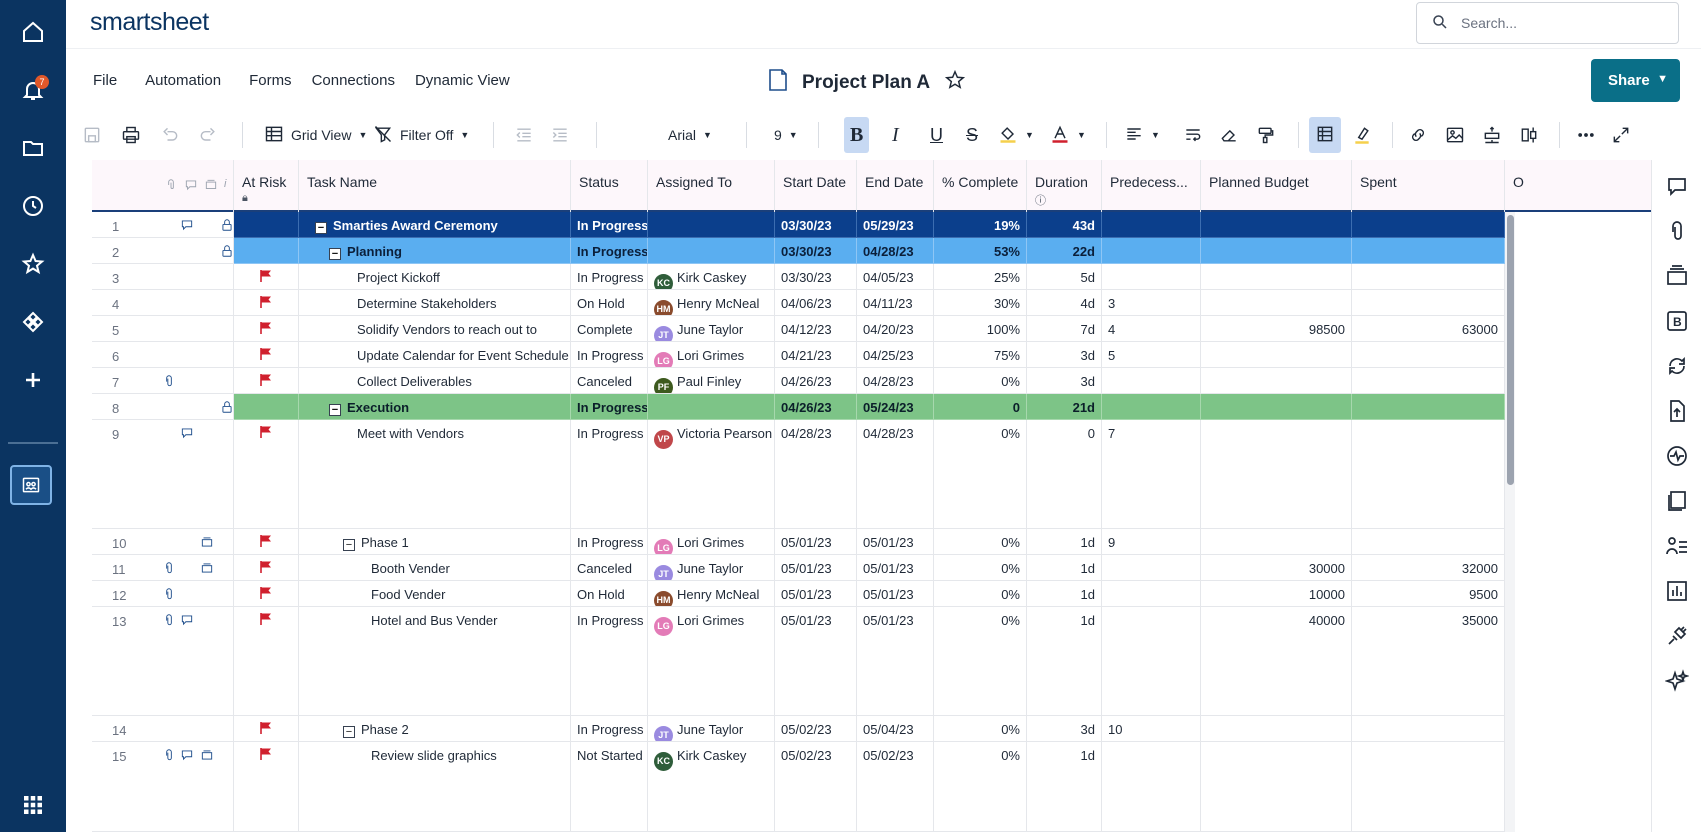 The width and height of the screenshot is (1701, 832). What do you see at coordinates (524, 135) in the screenshot?
I see `outdent-icon` at bounding box center [524, 135].